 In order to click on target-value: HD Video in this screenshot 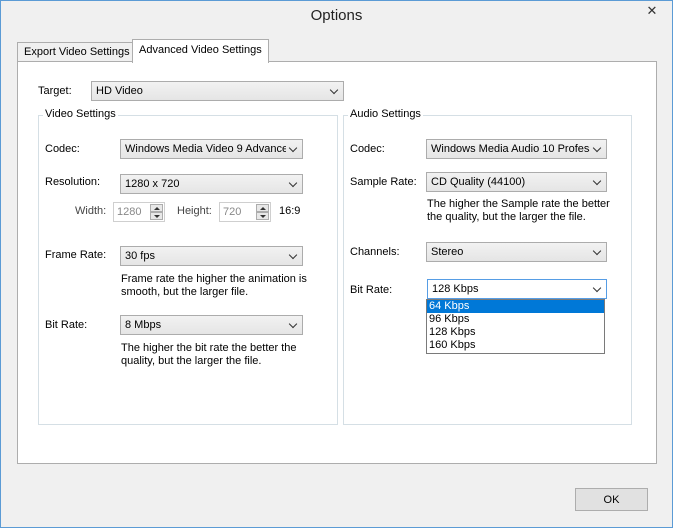, I will do `click(119, 91)`.